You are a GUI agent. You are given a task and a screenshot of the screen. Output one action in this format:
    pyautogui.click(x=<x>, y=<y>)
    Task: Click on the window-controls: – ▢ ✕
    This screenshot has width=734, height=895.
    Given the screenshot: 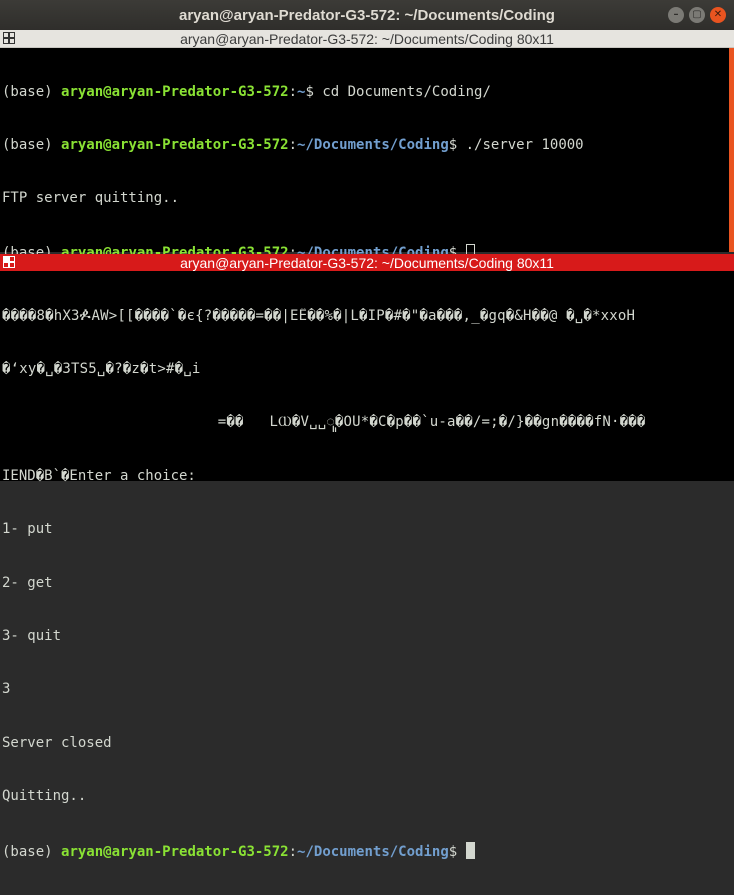 What is the action you would take?
    pyautogui.click(x=697, y=15)
    